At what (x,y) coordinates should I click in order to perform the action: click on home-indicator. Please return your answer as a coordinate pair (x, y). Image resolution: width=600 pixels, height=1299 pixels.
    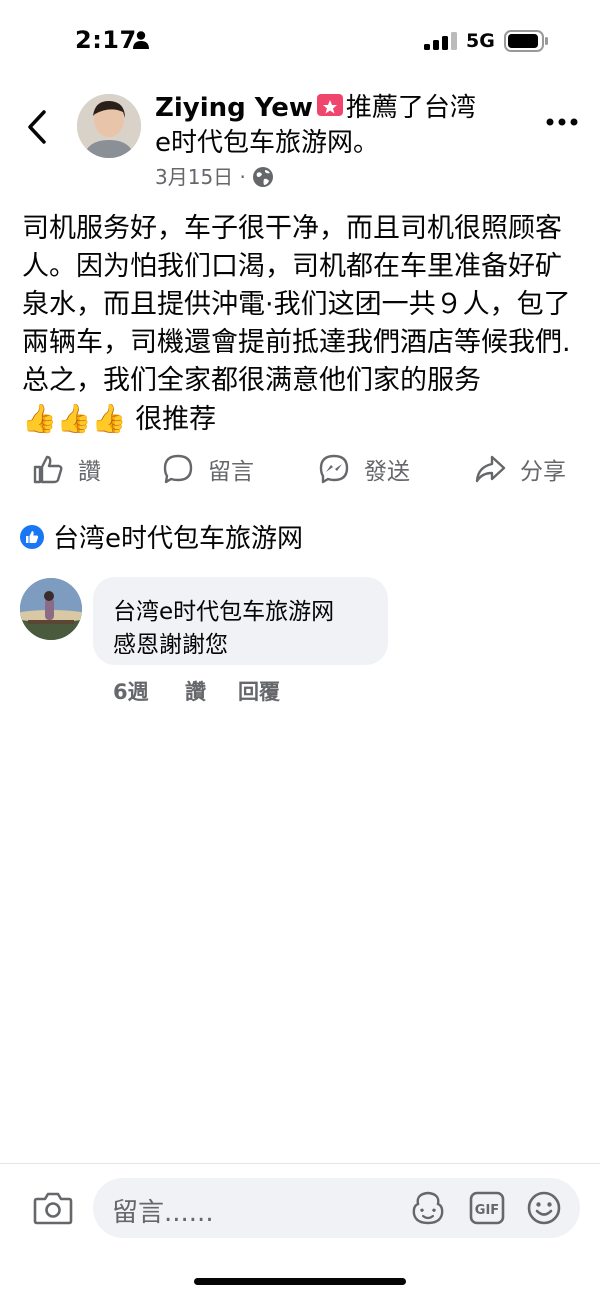
    Looking at the image, I should click on (300, 1281).